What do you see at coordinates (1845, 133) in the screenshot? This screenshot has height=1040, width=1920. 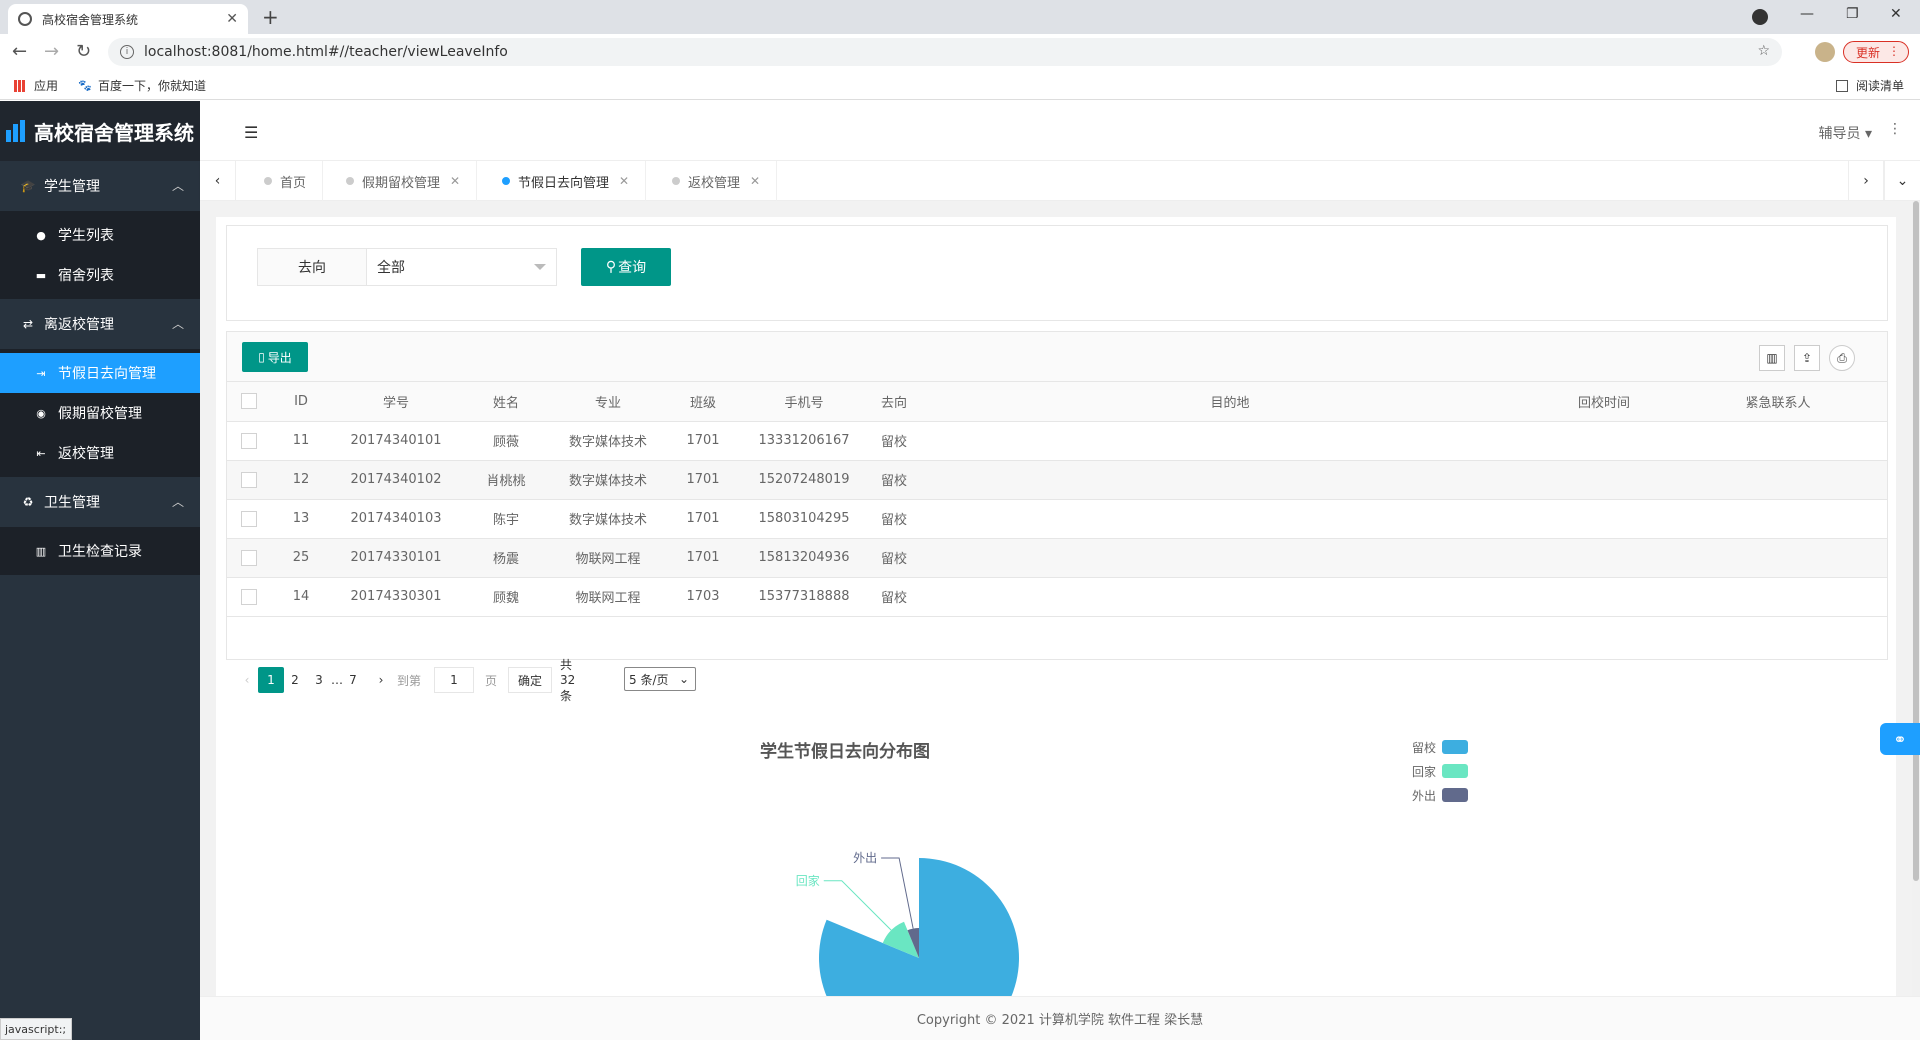 I see `user-menu: 辅导员 ▾` at bounding box center [1845, 133].